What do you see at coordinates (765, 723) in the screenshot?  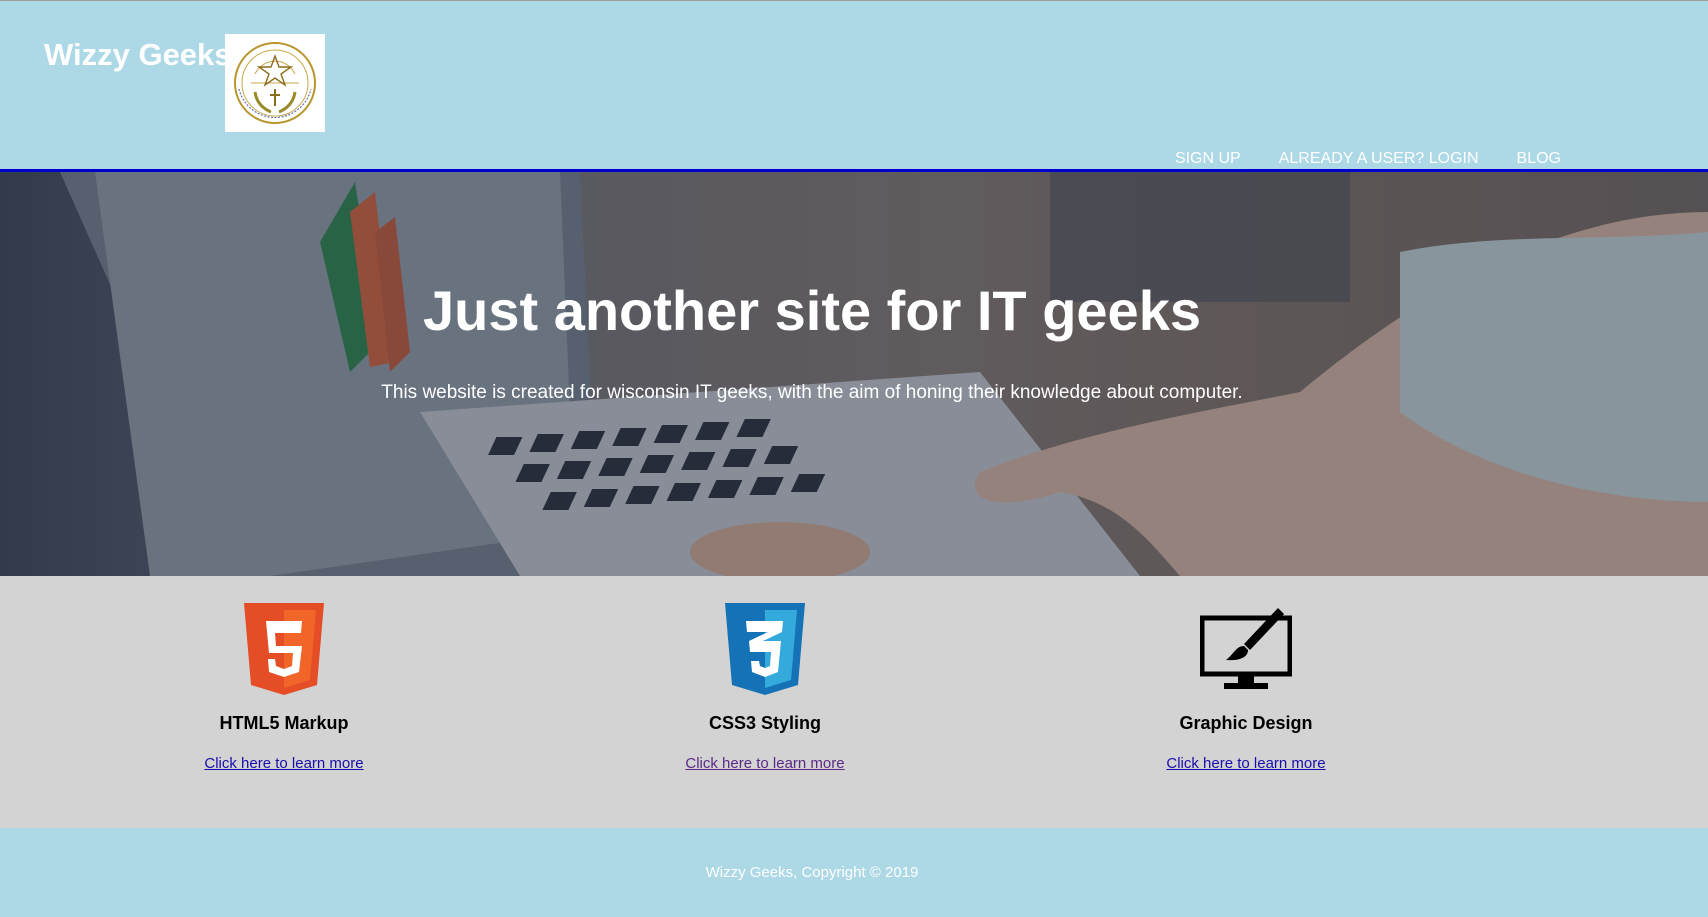 I see `feature-title: CSS3 Styling` at bounding box center [765, 723].